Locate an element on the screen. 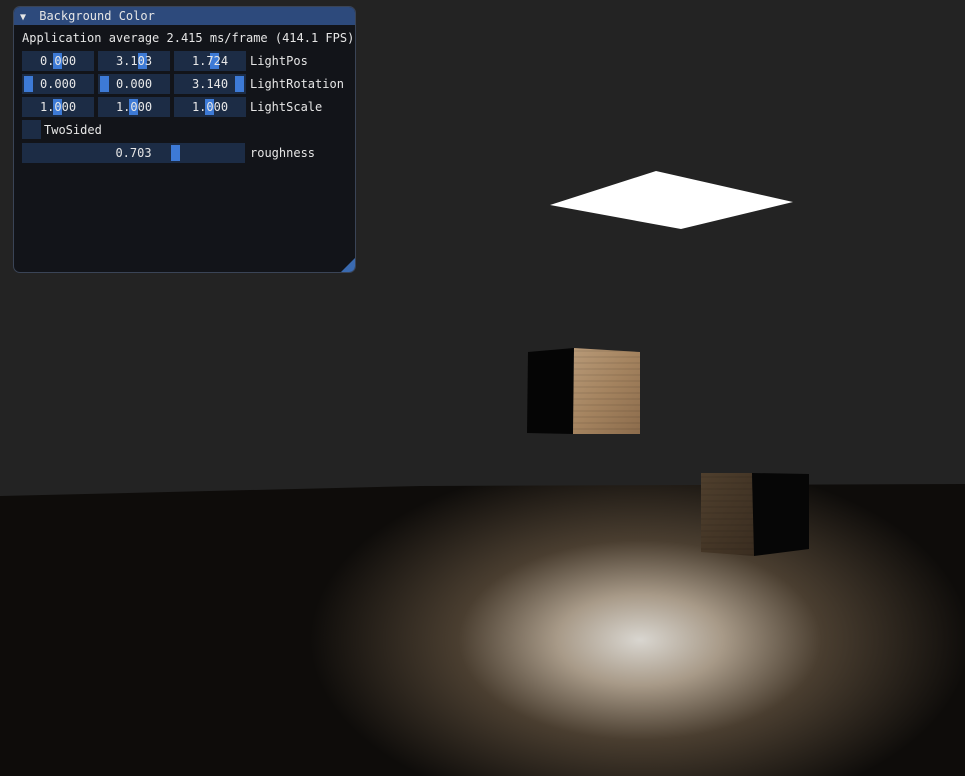 Image resolution: width=965 pixels, height=776 pixels. lightrotation-label: LightRotation is located at coordinates (297, 84).